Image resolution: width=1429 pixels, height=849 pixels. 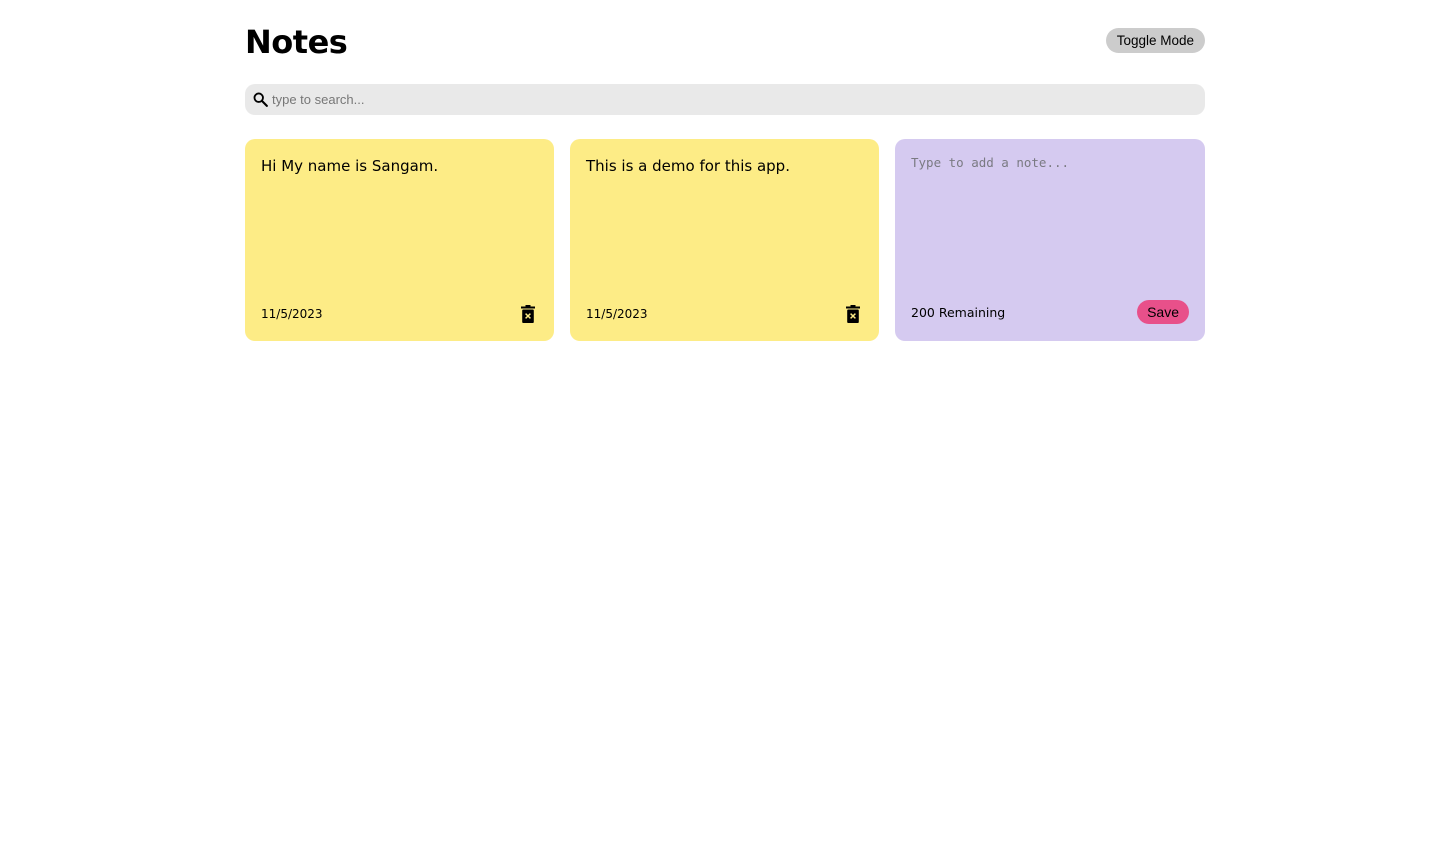 What do you see at coordinates (1050, 220) in the screenshot?
I see `add-note-textarea` at bounding box center [1050, 220].